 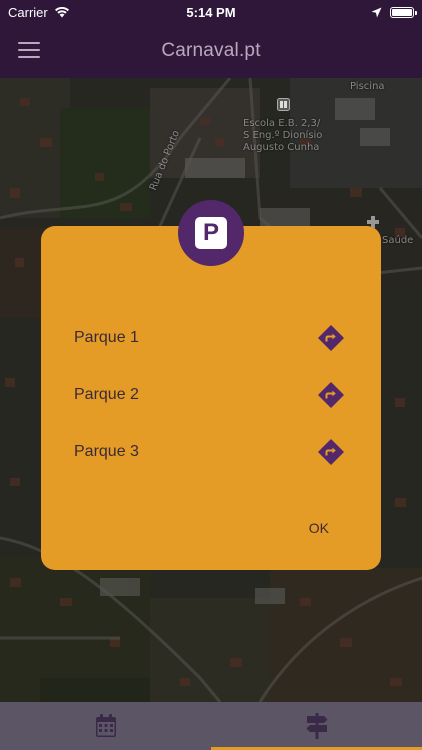 I want to click on tab-calendar, so click(x=105, y=726).